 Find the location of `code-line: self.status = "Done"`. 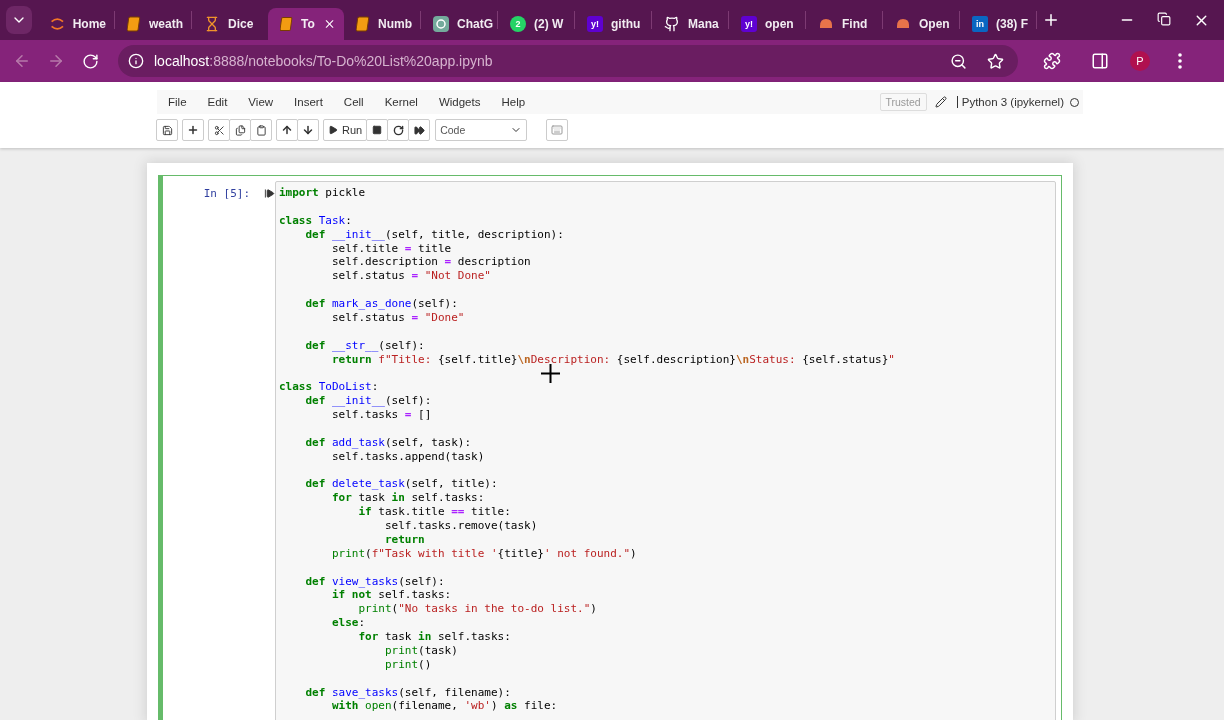

code-line: self.status = "Done" is located at coordinates (398, 317).